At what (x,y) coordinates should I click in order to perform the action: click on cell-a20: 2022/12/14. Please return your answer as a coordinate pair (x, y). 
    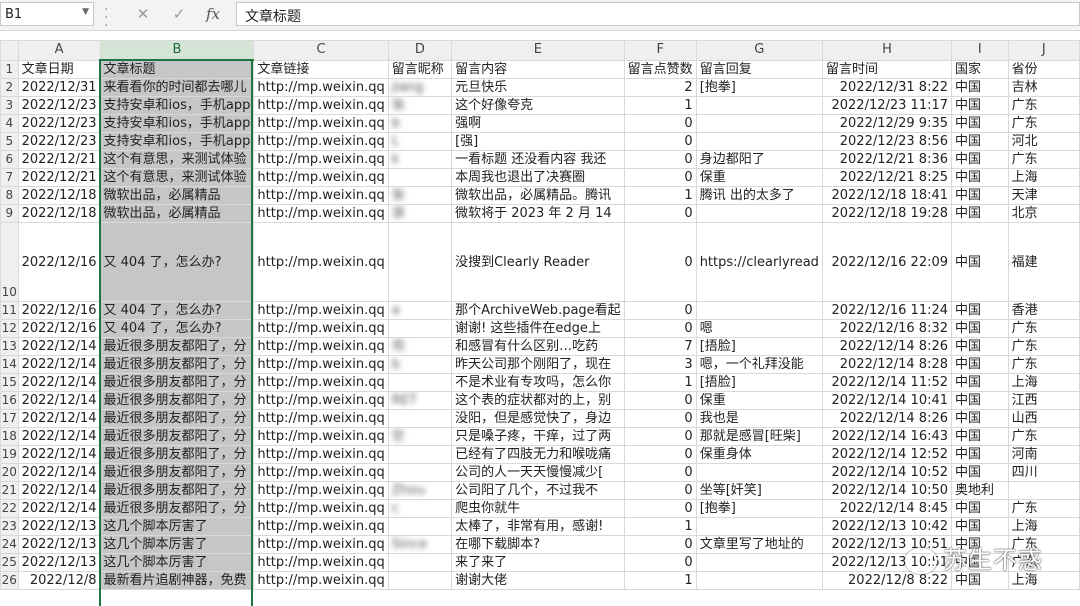
    Looking at the image, I should click on (59, 472).